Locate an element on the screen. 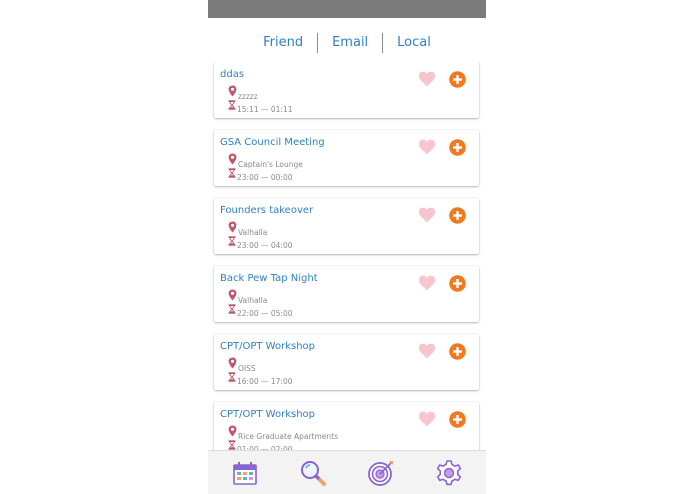  event-location-row: Captain's Lounge is located at coordinates (265, 161).